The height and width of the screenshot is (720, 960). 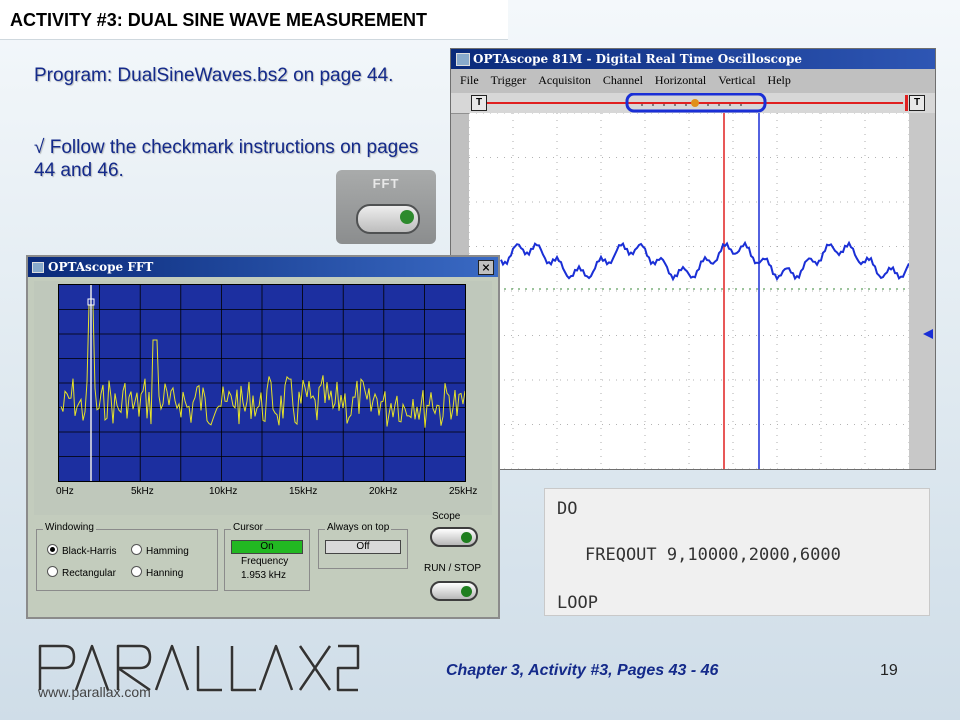 What do you see at coordinates (736, 80) in the screenshot?
I see `menu-vertical: Vertical` at bounding box center [736, 80].